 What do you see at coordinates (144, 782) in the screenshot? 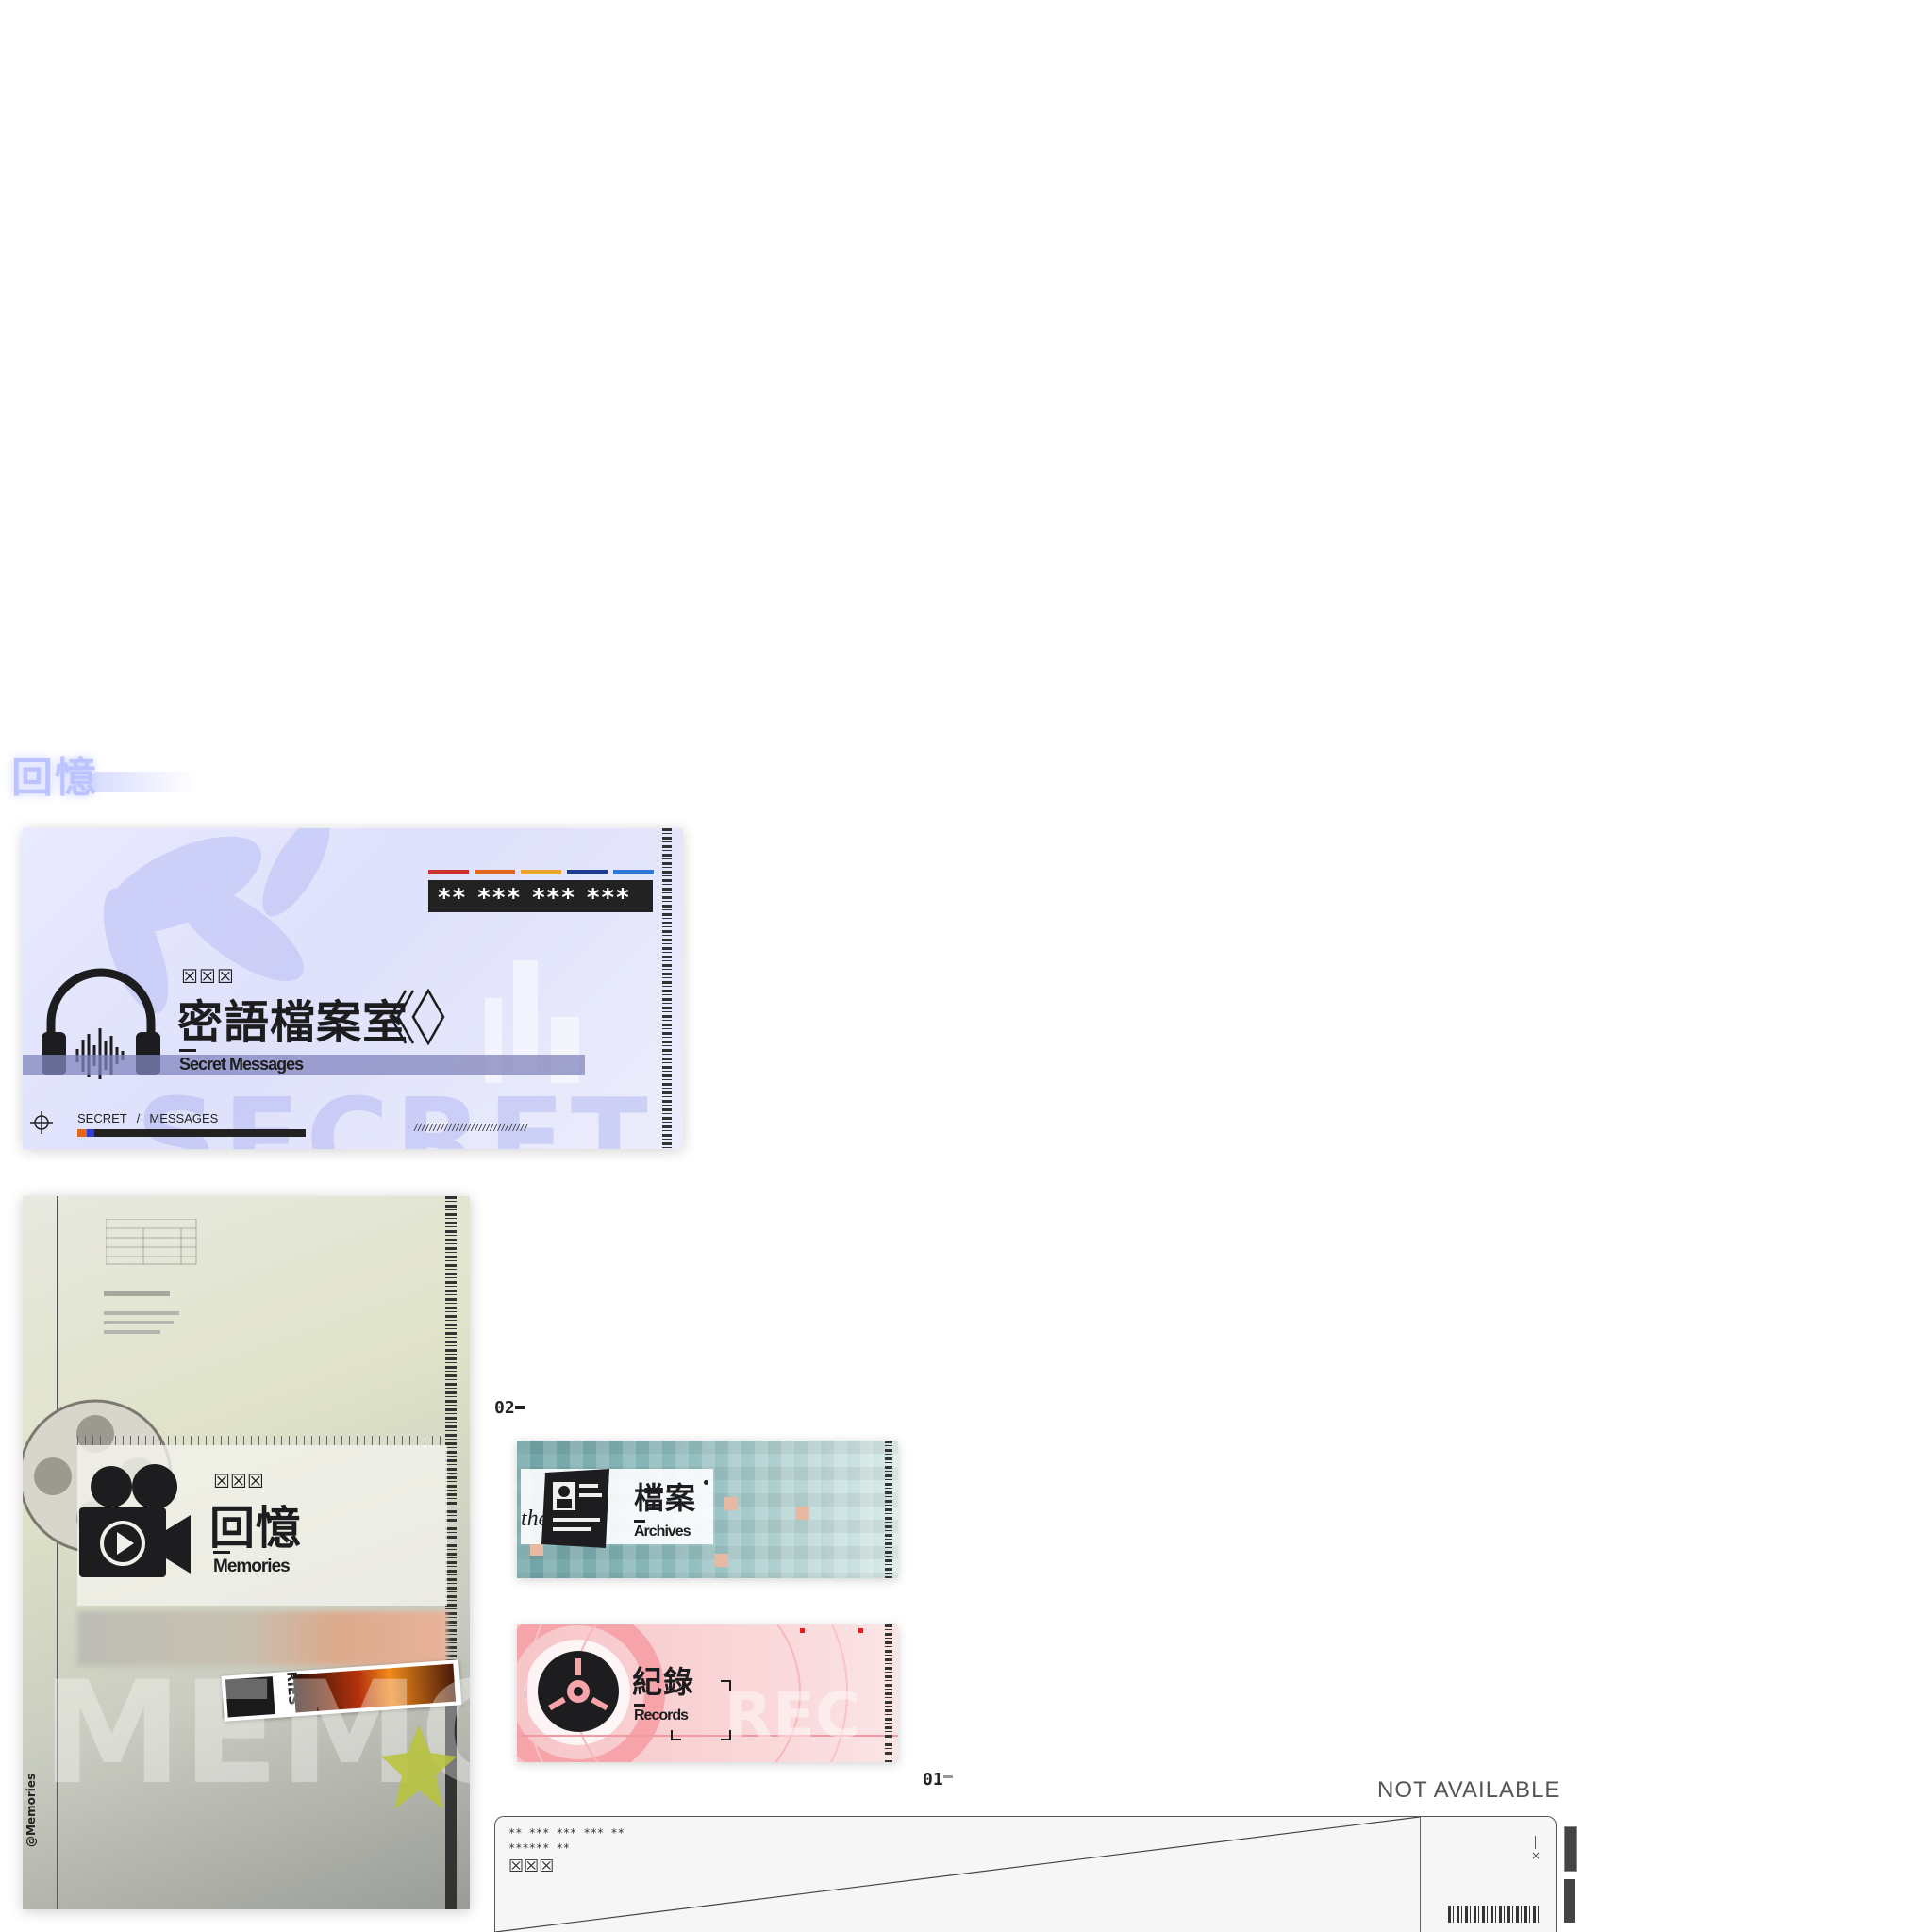
I see `header-glow` at bounding box center [144, 782].